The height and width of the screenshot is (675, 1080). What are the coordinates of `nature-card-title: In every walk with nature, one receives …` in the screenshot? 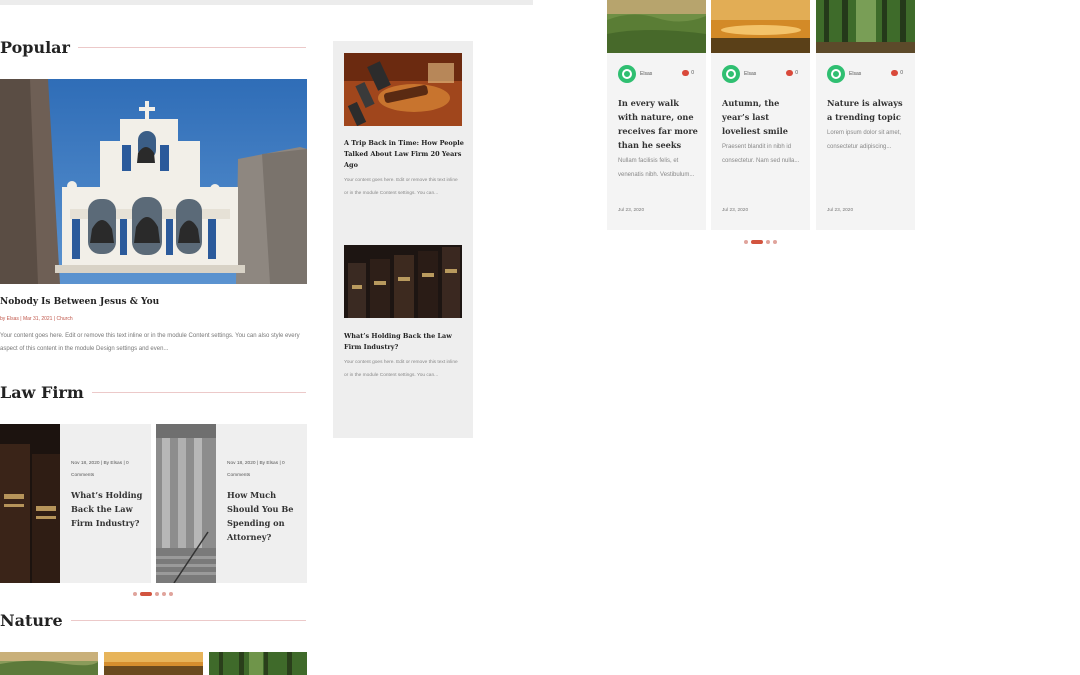 It's located at (659, 124).